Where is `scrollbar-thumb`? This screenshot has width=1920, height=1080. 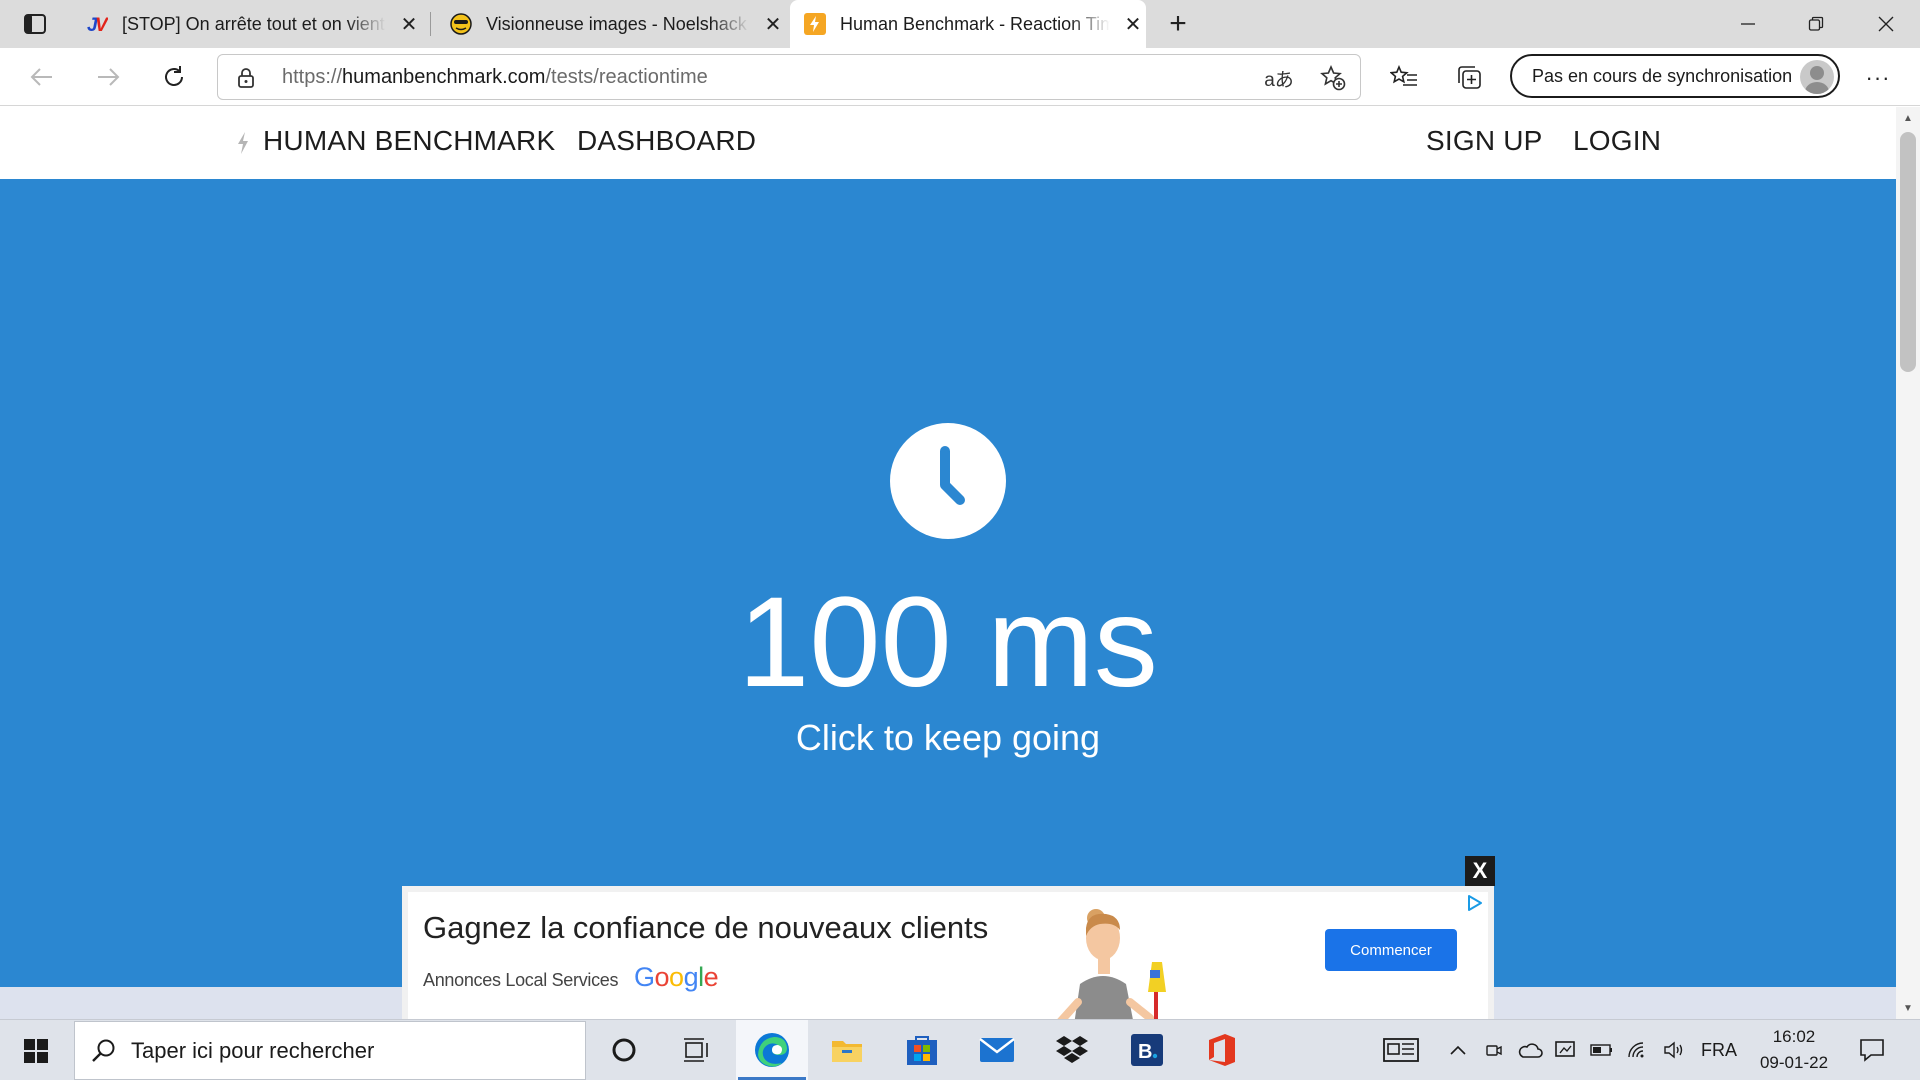 scrollbar-thumb is located at coordinates (1908, 252).